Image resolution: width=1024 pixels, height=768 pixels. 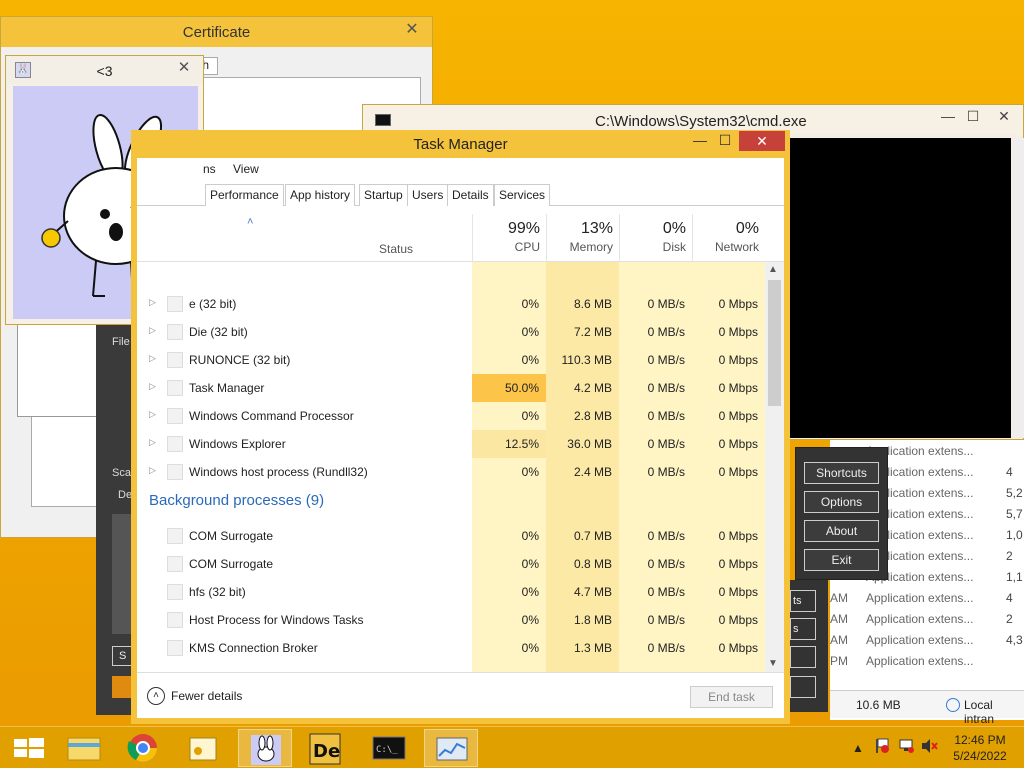 I want to click on item-size: 2, so click(x=1009, y=619).